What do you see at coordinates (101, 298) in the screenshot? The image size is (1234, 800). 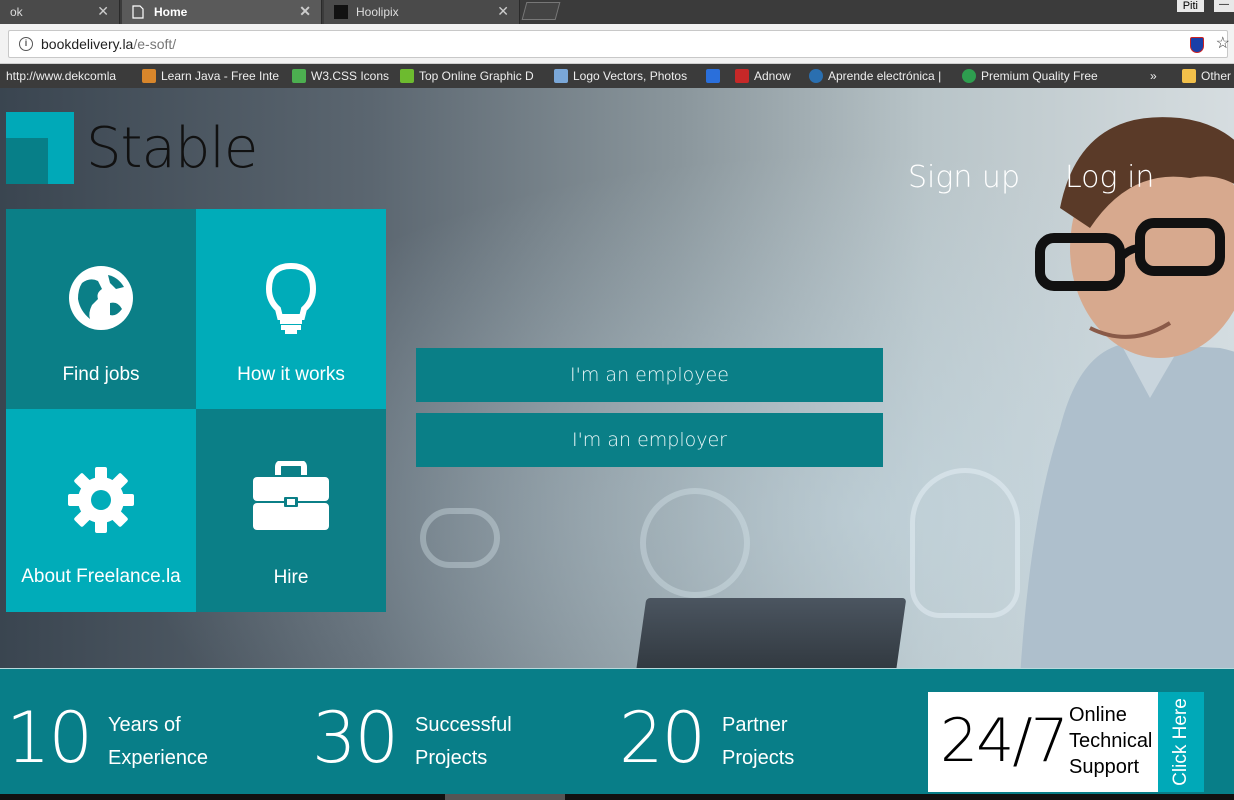 I see `globe-icon` at bounding box center [101, 298].